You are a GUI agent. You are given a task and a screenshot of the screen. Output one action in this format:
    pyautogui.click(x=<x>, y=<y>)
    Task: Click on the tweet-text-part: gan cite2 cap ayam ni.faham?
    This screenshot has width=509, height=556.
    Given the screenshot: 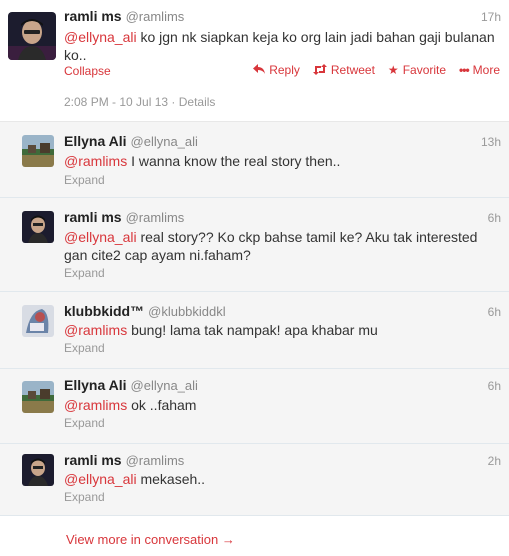 What is the action you would take?
    pyautogui.click(x=157, y=255)
    